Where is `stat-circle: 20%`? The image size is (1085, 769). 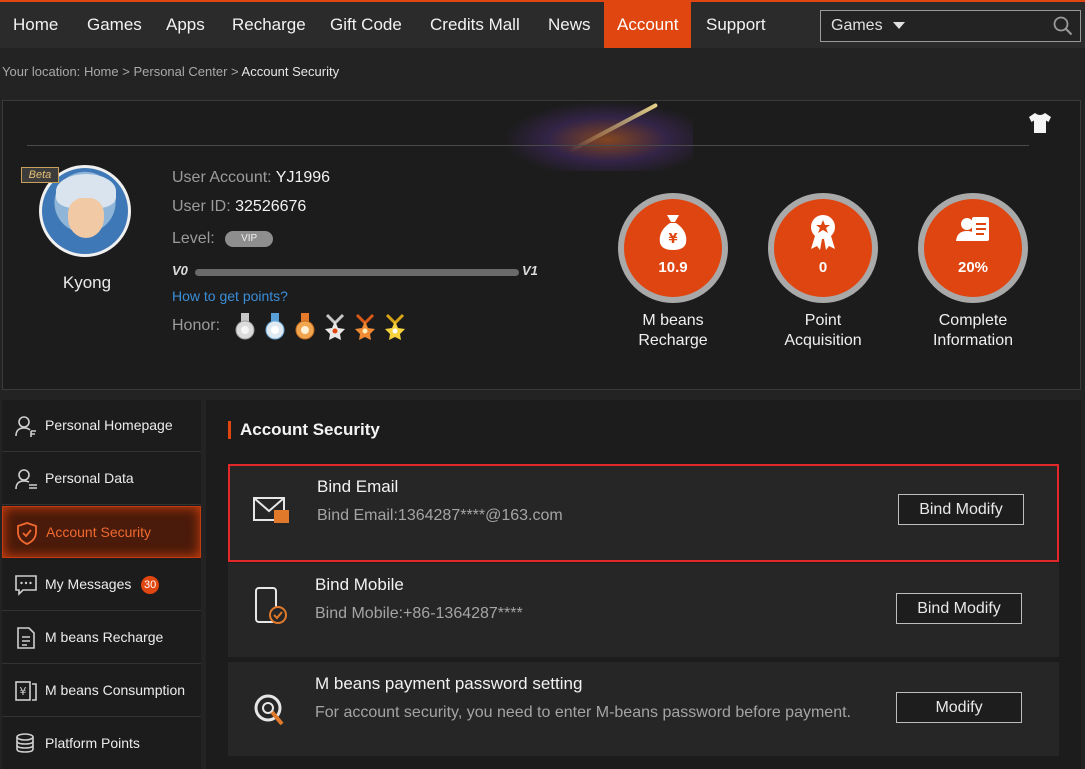
stat-circle: 20% is located at coordinates (973, 248).